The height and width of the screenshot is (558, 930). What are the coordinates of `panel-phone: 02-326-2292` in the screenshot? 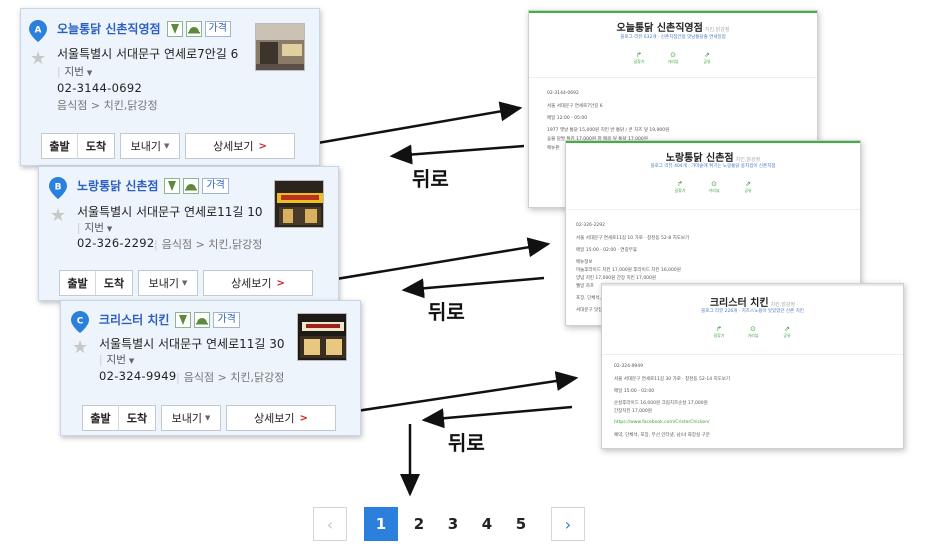 It's located at (591, 225).